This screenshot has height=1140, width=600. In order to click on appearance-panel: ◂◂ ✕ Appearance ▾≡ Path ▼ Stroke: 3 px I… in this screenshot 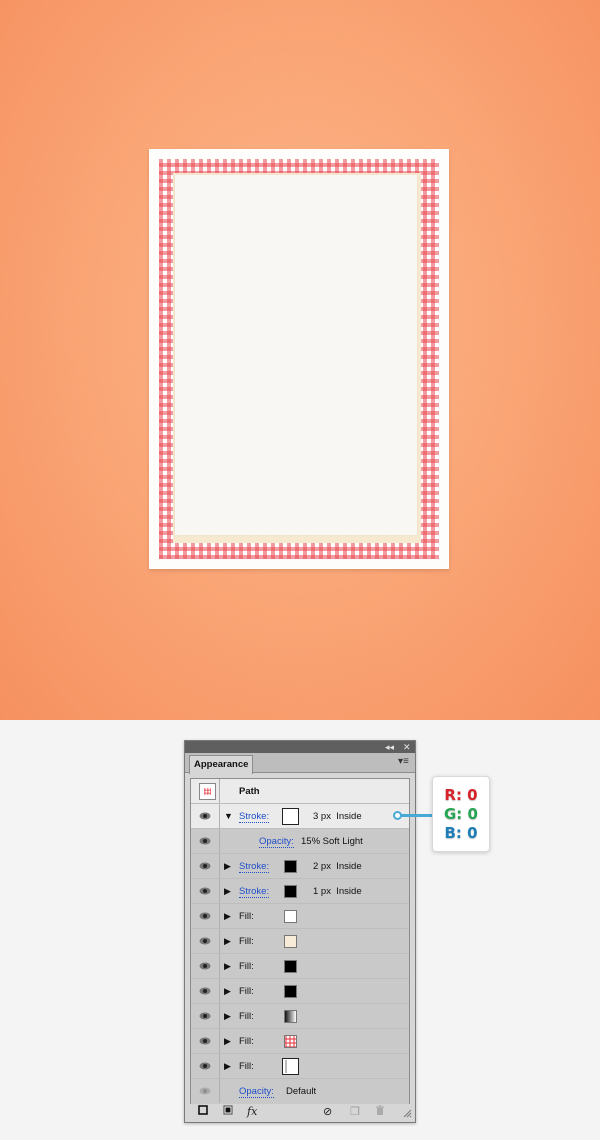, I will do `click(300, 931)`.